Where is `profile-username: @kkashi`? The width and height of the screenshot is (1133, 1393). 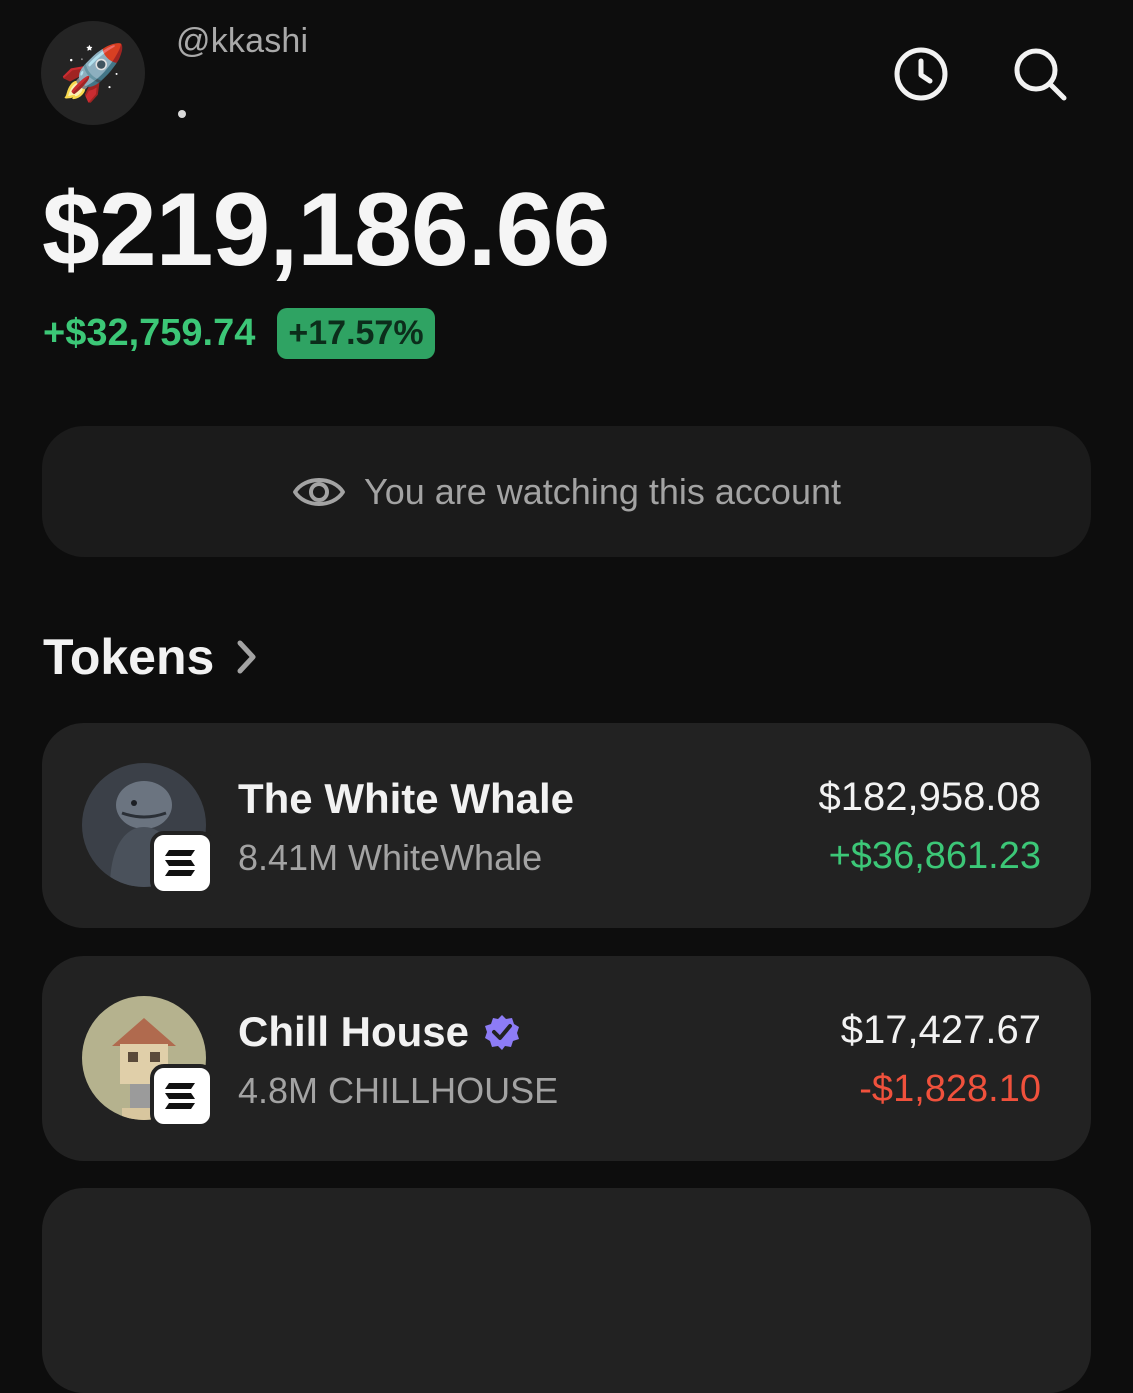
profile-username: @kkashi is located at coordinates (242, 41).